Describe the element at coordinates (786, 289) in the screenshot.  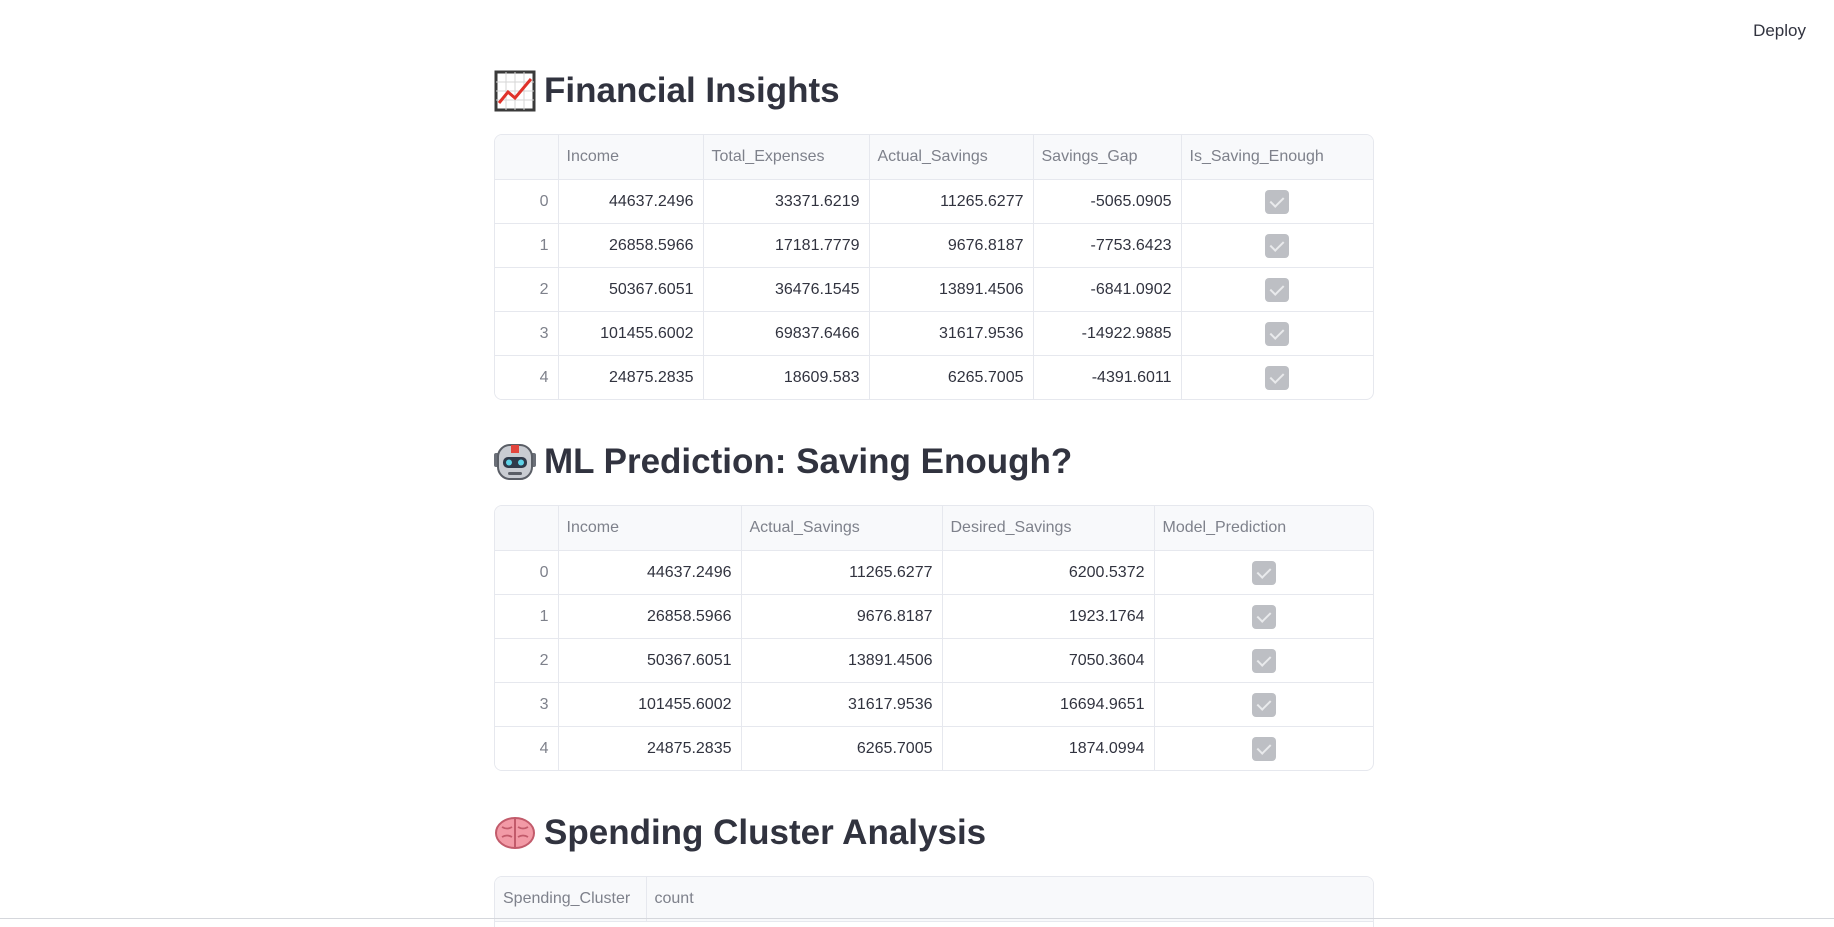
I see `table-cell: 36476.1545` at that location.